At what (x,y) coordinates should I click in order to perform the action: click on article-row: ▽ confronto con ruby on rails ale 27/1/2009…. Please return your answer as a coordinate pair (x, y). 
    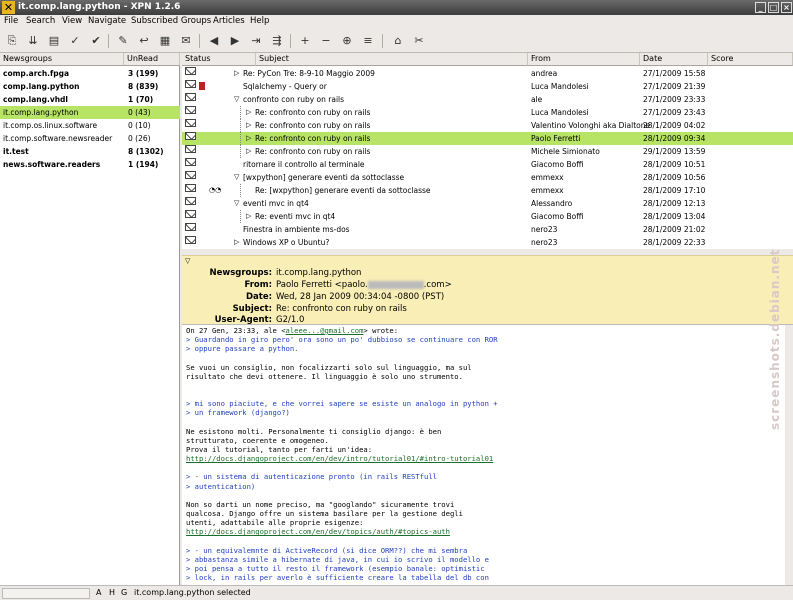
    Looking at the image, I should click on (487, 99).